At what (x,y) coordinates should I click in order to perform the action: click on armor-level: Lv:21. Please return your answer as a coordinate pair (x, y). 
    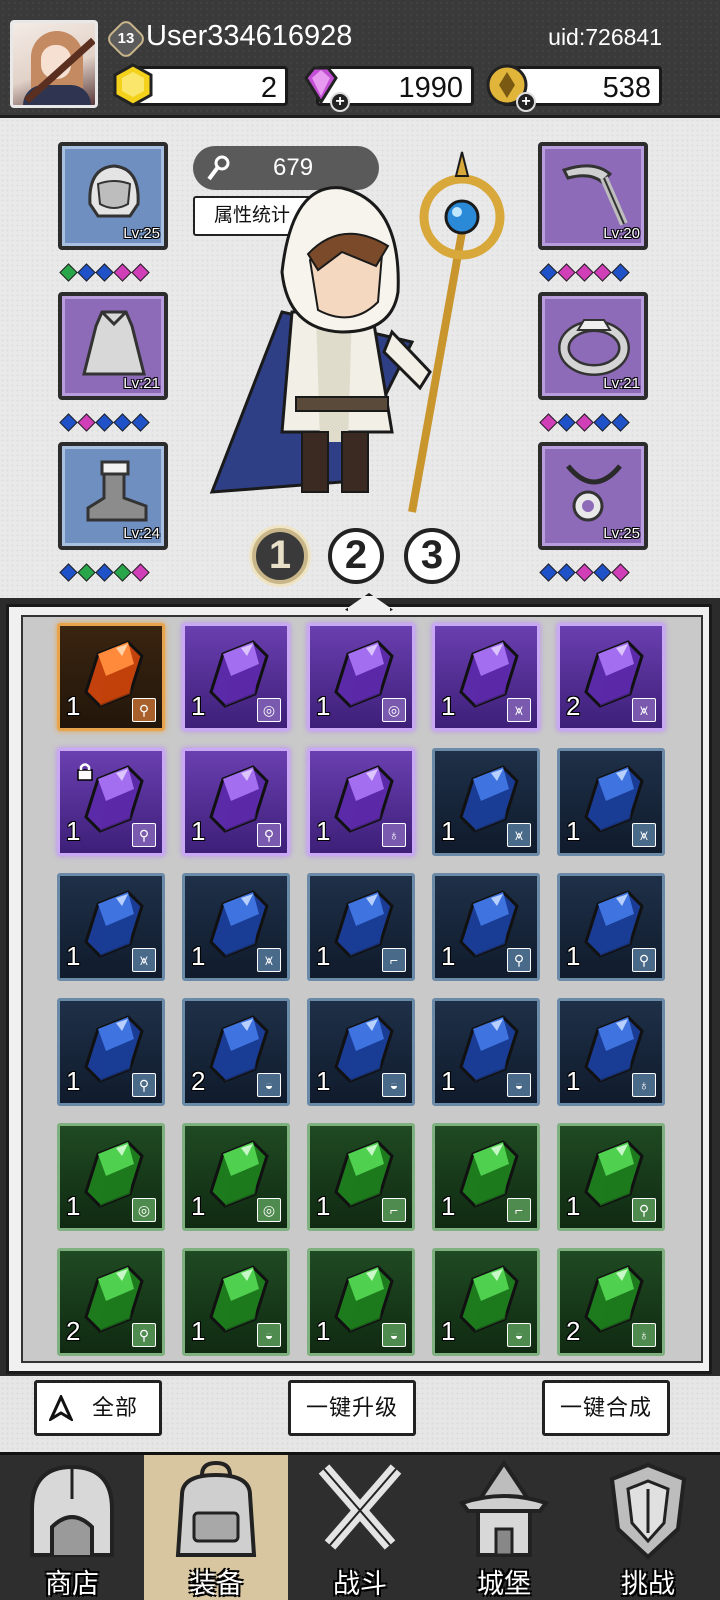
    Looking at the image, I should click on (141, 383).